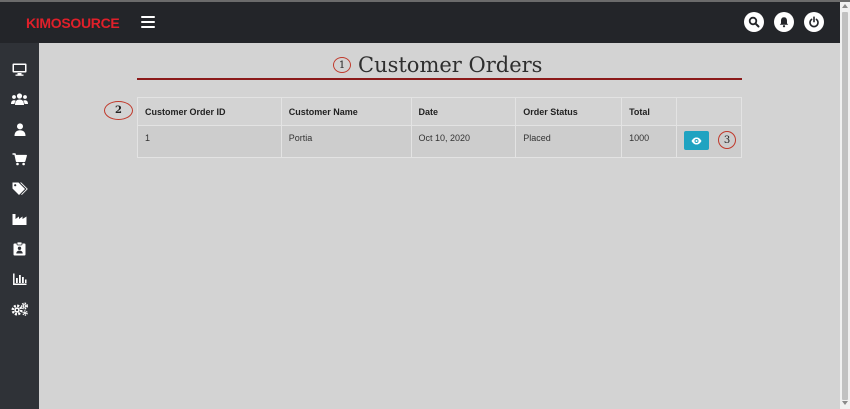 This screenshot has height=409, width=850. I want to click on power-icon, so click(814, 22).